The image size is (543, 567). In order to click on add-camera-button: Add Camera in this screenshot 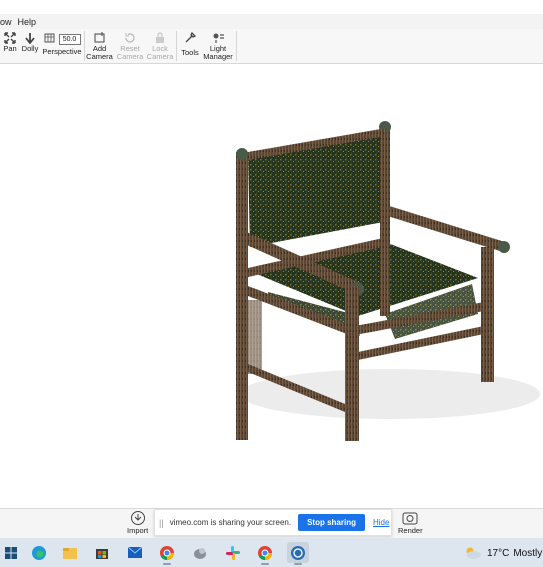, I will do `click(99, 46)`.